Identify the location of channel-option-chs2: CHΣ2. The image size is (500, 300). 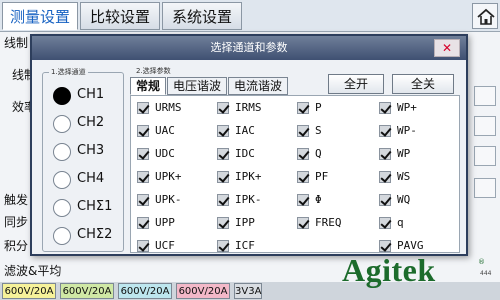
(88, 236).